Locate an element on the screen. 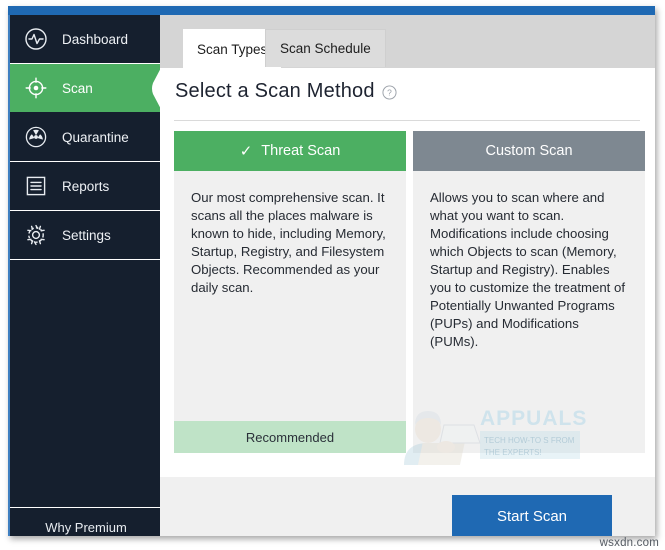 The image size is (665, 550). title-divider is located at coordinates (407, 120).